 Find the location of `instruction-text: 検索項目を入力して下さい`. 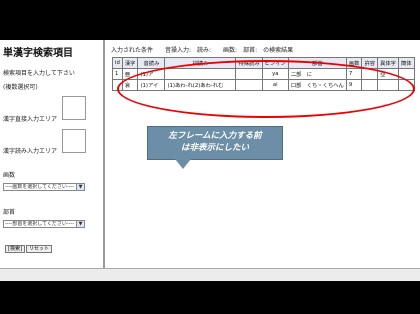

instruction-text: 検索項目を入力して下さい is located at coordinates (39, 73).